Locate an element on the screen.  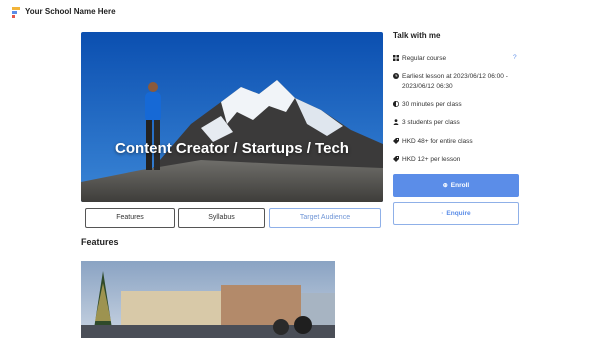
top-bar: Your School Name Here is located at coordinates (300, 13).